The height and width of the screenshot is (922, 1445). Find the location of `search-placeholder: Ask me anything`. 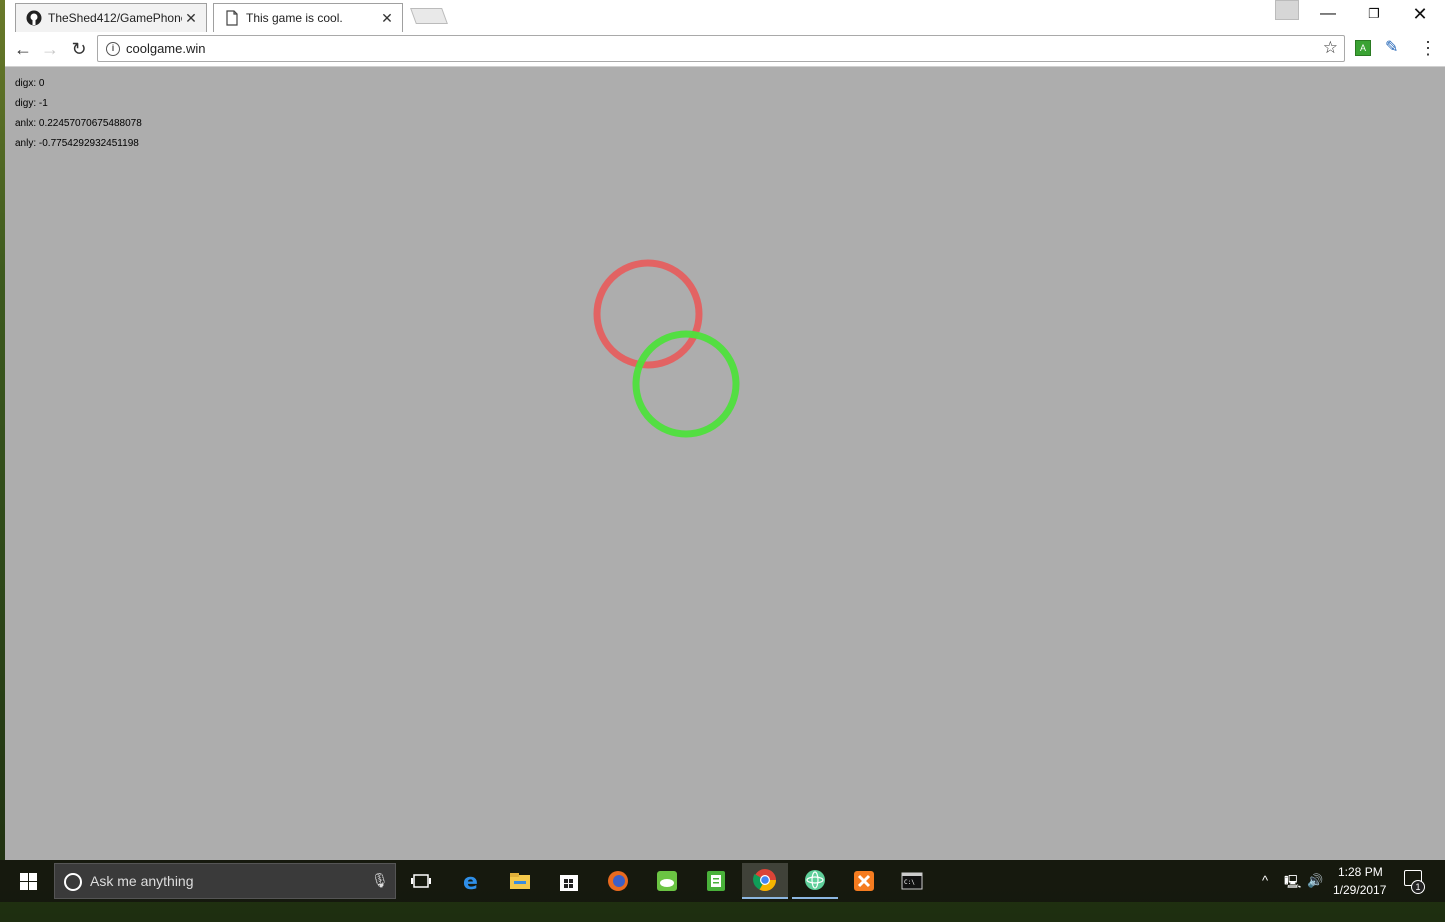

search-placeholder: Ask me anything is located at coordinates (142, 881).